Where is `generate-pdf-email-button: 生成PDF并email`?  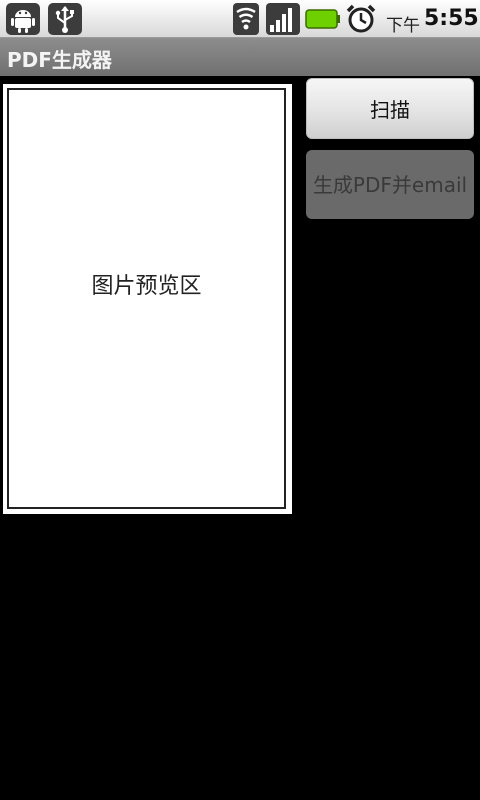
generate-pdf-email-button: 生成PDF并email is located at coordinates (390, 184).